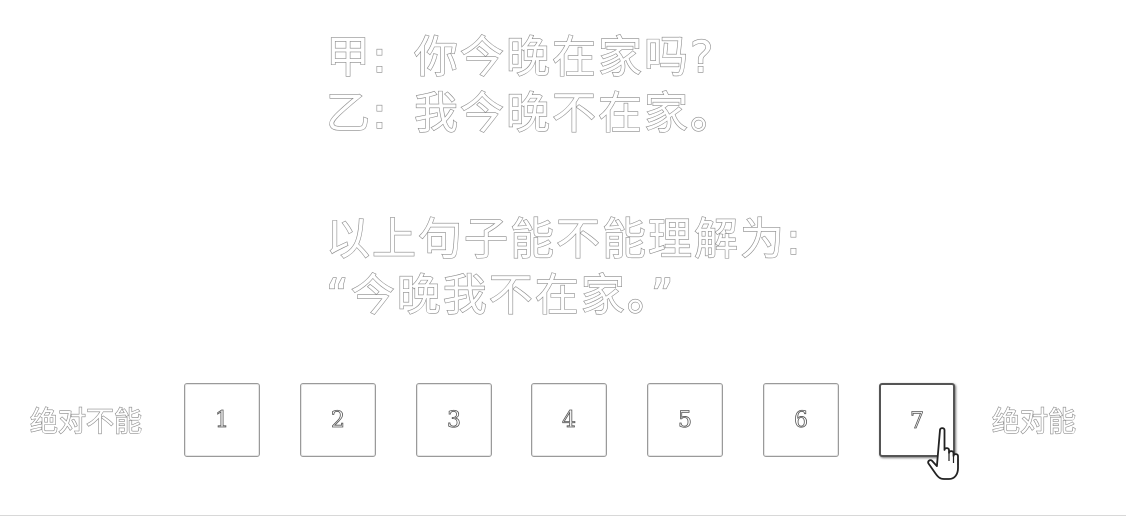 The height and width of the screenshot is (518, 1126). Describe the element at coordinates (1034, 421) in the screenshot. I see `scale-right-label: 绝对能` at that location.